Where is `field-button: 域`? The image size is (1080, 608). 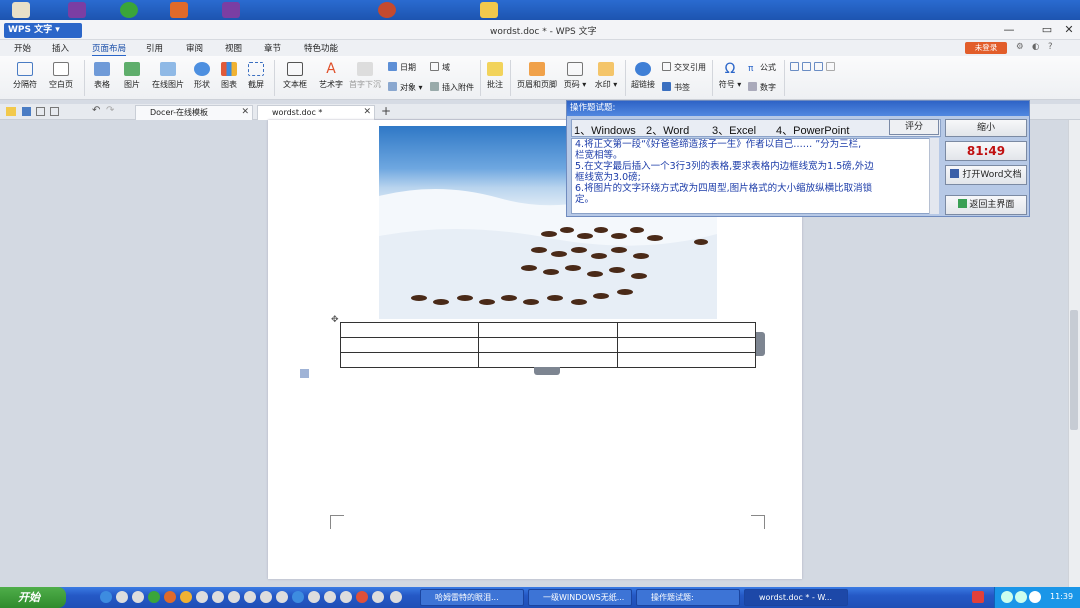 field-button: 域 is located at coordinates (440, 67).